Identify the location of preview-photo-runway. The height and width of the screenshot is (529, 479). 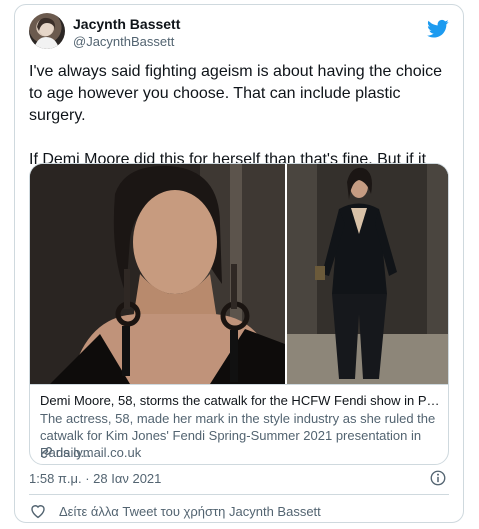
(367, 274).